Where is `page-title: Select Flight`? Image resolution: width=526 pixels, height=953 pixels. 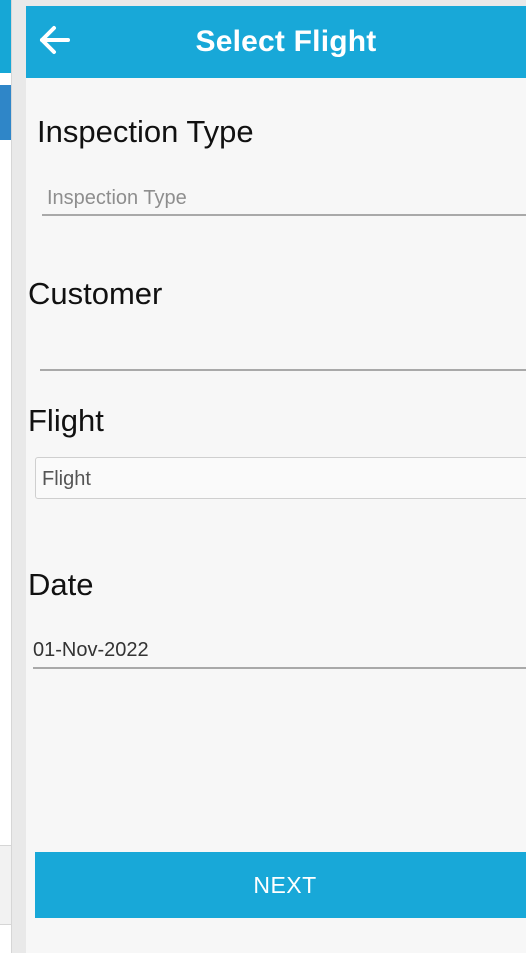 page-title: Select Flight is located at coordinates (286, 41).